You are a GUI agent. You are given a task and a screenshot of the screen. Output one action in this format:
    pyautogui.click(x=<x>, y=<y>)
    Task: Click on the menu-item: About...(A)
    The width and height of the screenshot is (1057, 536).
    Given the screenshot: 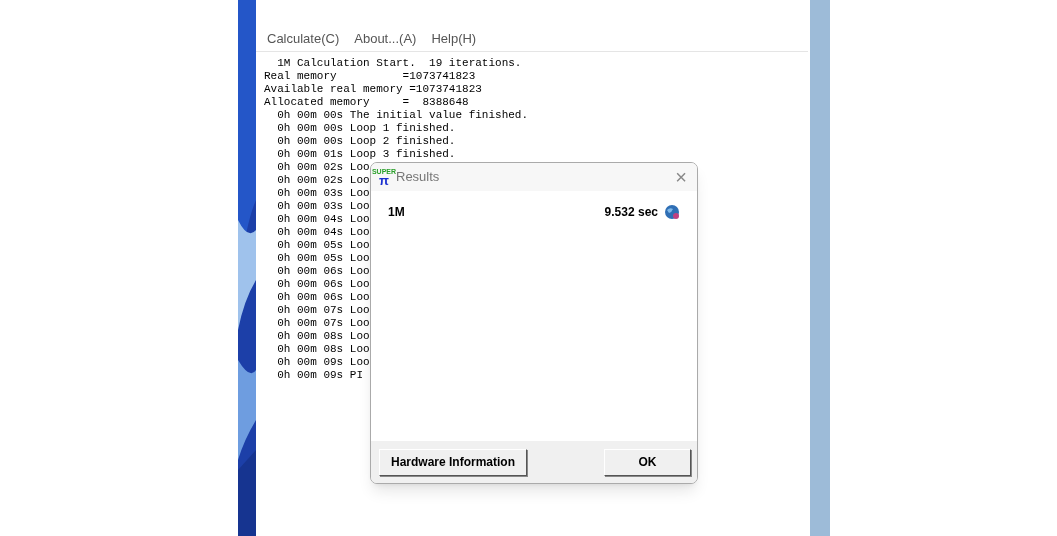 What is the action you would take?
    pyautogui.click(x=385, y=39)
    